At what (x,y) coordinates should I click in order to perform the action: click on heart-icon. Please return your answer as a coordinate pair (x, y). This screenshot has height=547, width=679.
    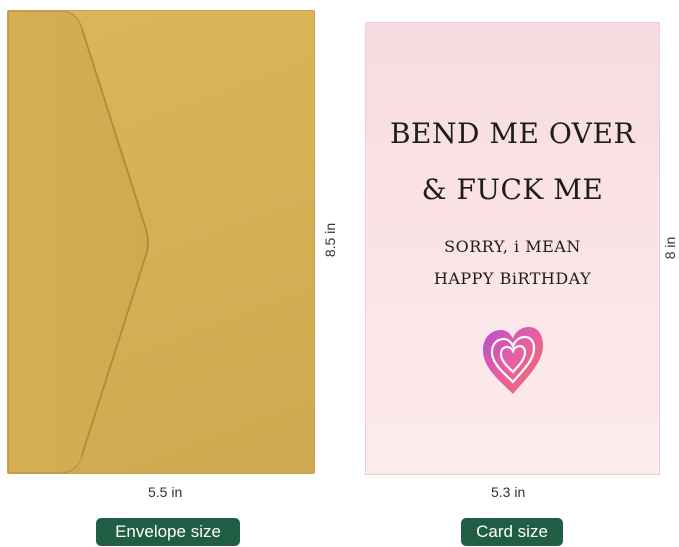
    Looking at the image, I should click on (513, 360).